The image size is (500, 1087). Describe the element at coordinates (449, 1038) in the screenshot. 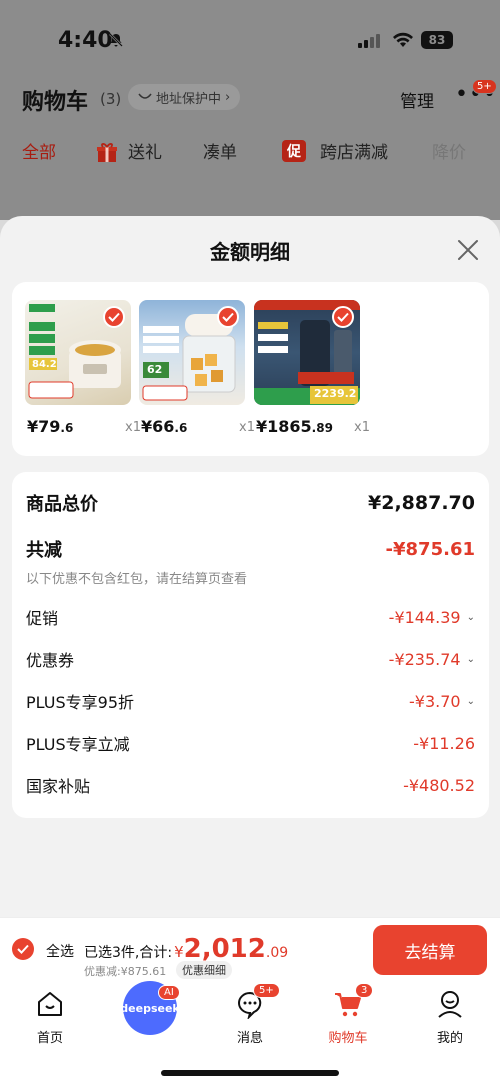

I see `tab-label: 我的` at that location.